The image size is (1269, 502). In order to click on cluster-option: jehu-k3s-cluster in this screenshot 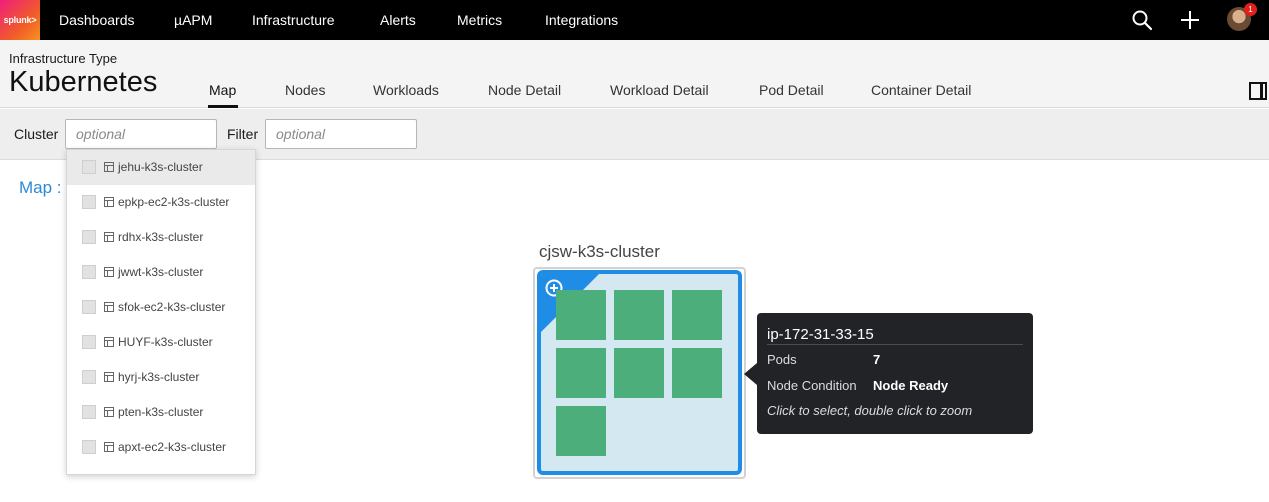, I will do `click(161, 167)`.